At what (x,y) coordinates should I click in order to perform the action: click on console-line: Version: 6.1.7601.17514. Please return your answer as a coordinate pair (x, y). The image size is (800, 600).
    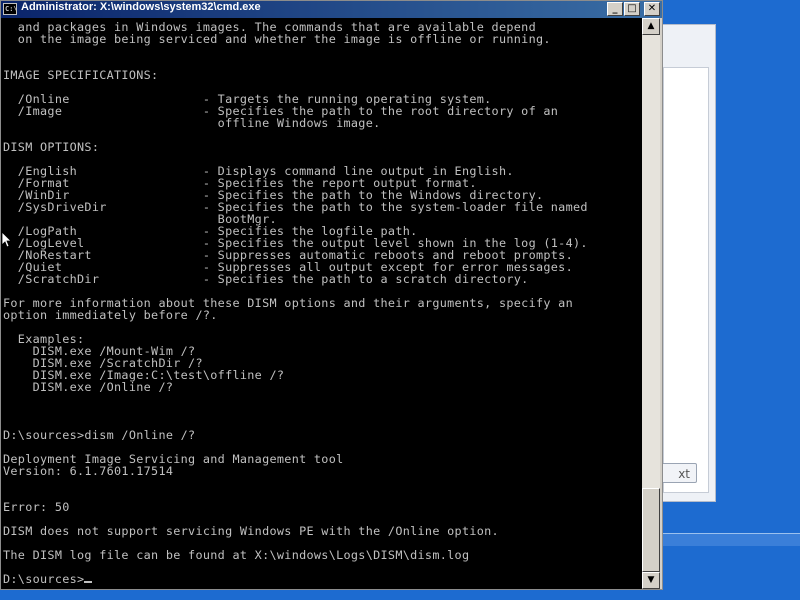
    Looking at the image, I should click on (88, 471).